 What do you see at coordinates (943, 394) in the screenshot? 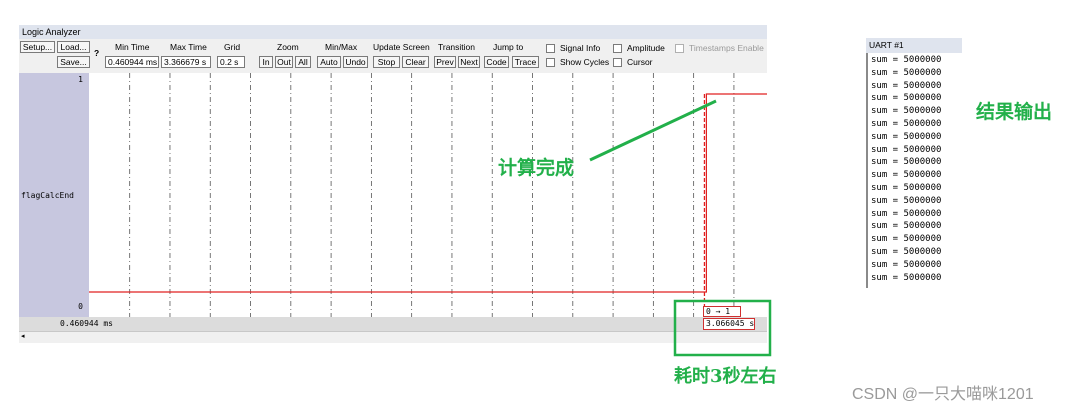
I see `watermark: CSDN @一只大喵咪1201` at bounding box center [943, 394].